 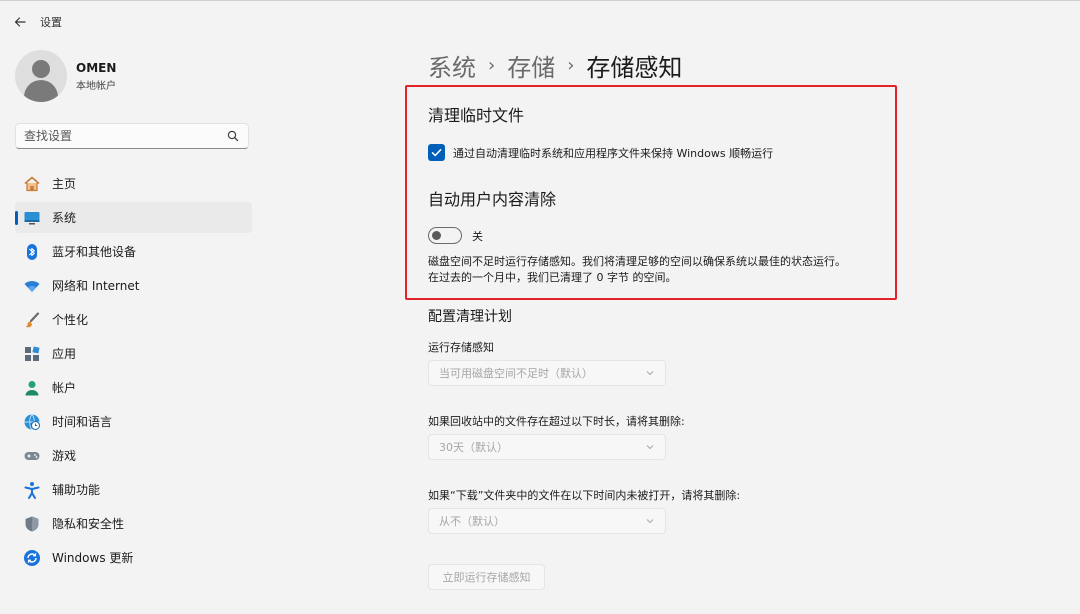 I want to click on auto-cleanup-toggle-row: 关, so click(x=455, y=235).